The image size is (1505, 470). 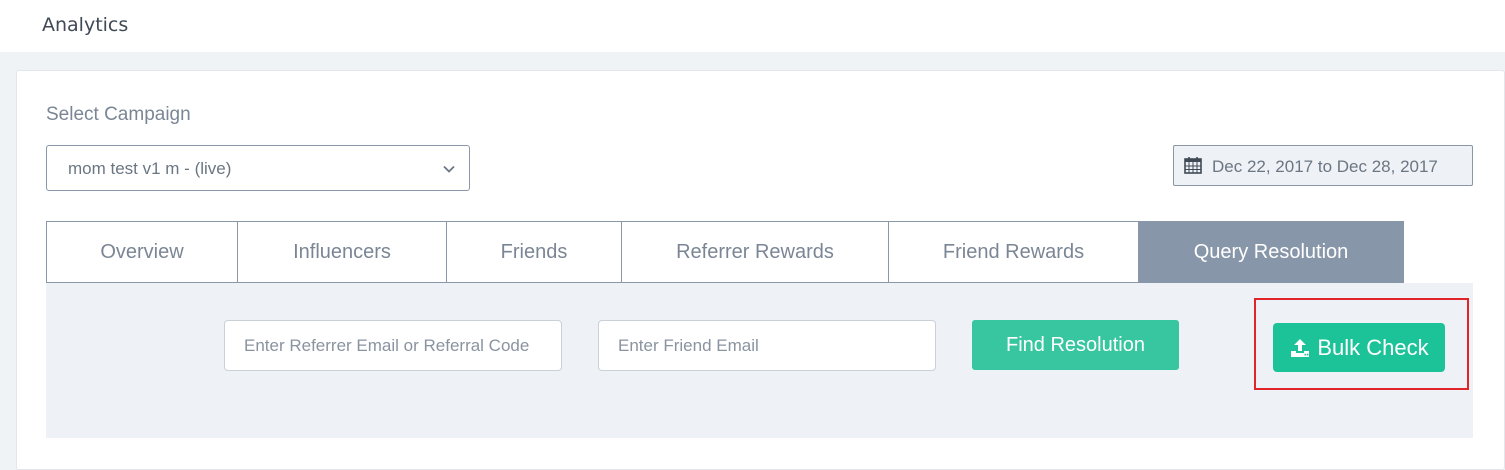 What do you see at coordinates (85, 25) in the screenshot?
I see `page-title: Analytics` at bounding box center [85, 25].